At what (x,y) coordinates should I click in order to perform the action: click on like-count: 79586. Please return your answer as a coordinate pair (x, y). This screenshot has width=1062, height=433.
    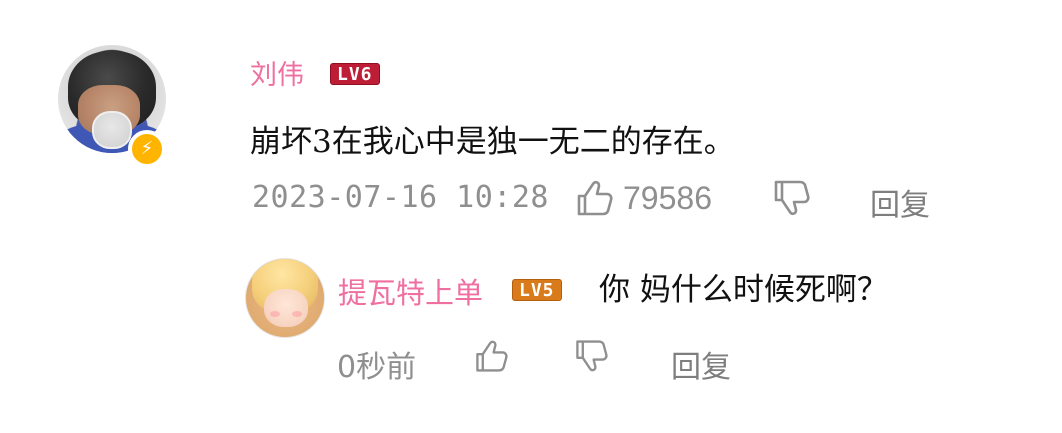
    Looking at the image, I should click on (667, 198).